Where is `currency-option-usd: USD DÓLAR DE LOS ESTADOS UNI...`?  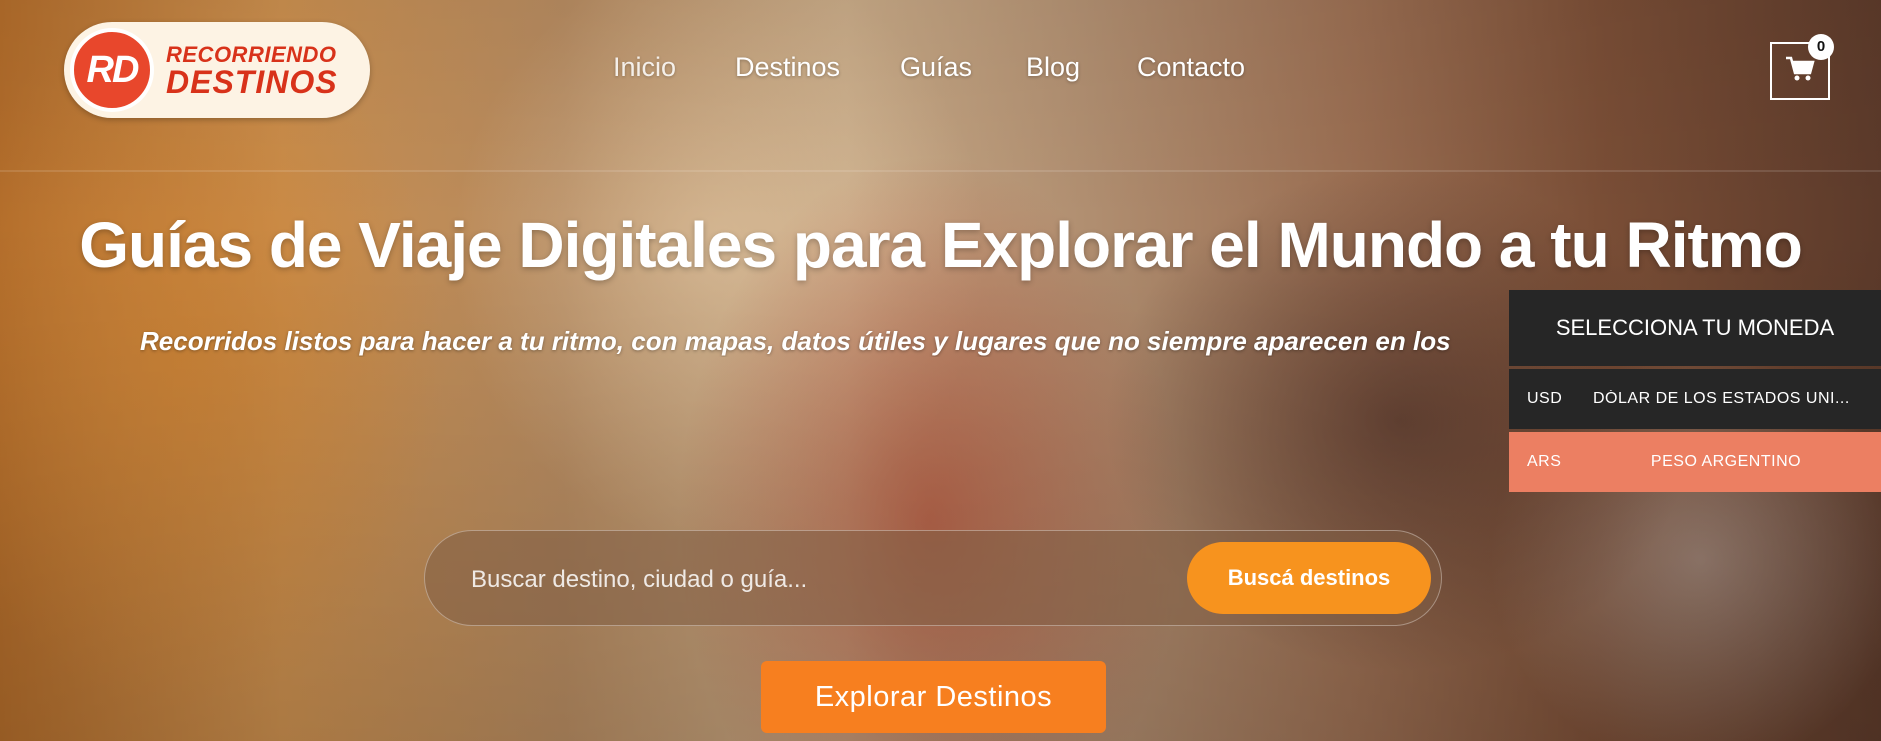 currency-option-usd: USD DÓLAR DE LOS ESTADOS UNI... is located at coordinates (1695, 399).